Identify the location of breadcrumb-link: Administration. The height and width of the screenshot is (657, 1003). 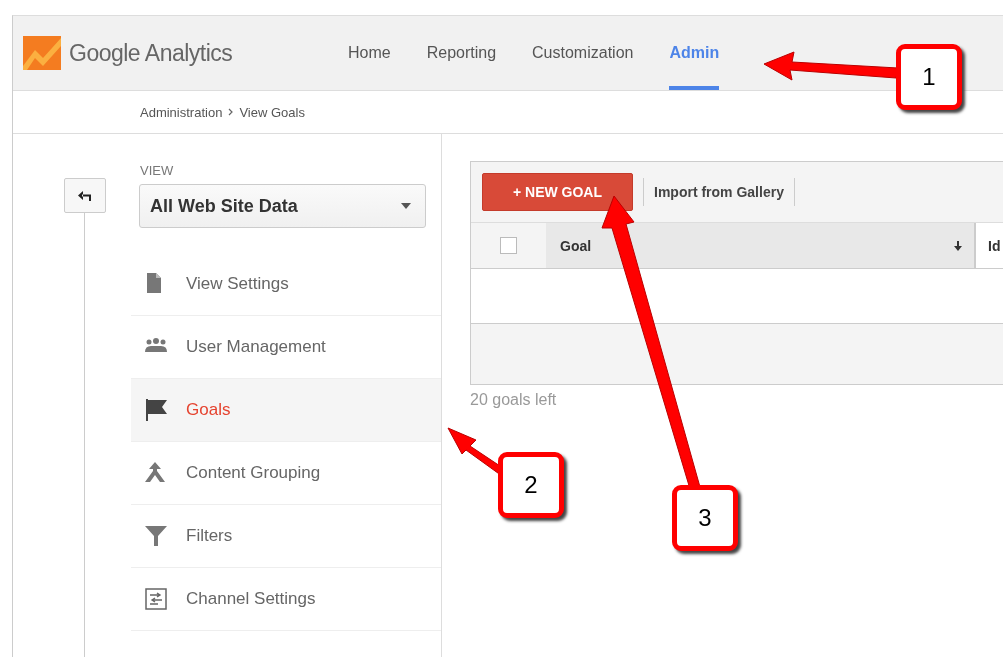
(181, 112).